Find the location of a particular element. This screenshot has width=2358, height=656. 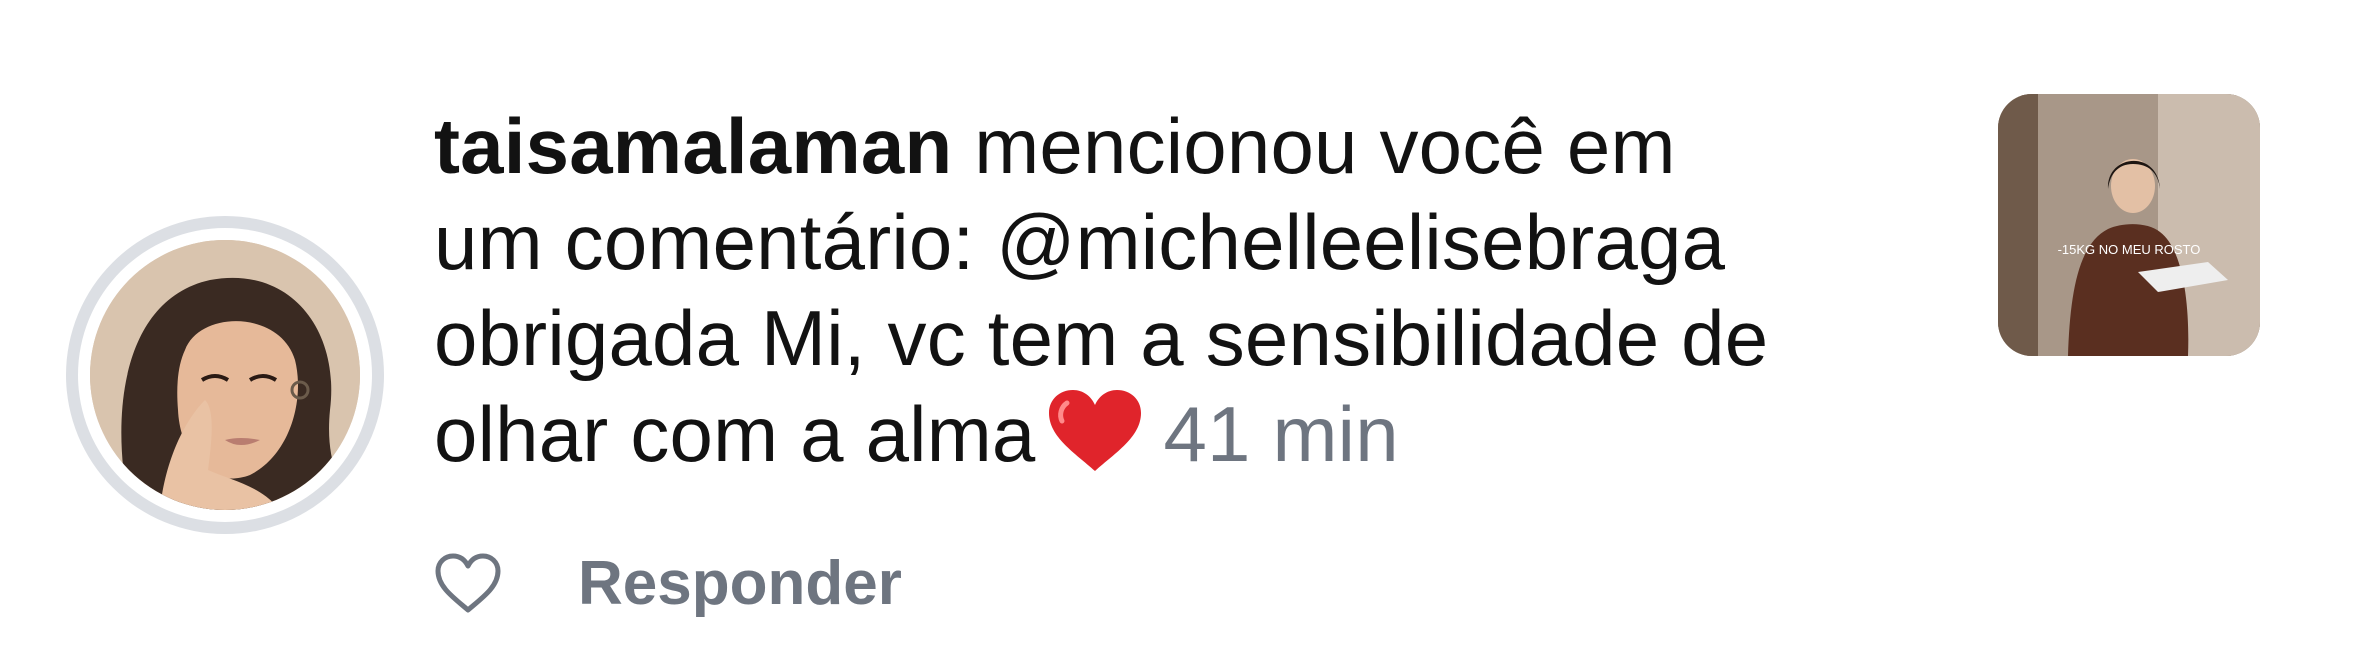

message-text-line3: obrigada Mi, vc tem a sensibilidade de is located at coordinates (1101, 338).